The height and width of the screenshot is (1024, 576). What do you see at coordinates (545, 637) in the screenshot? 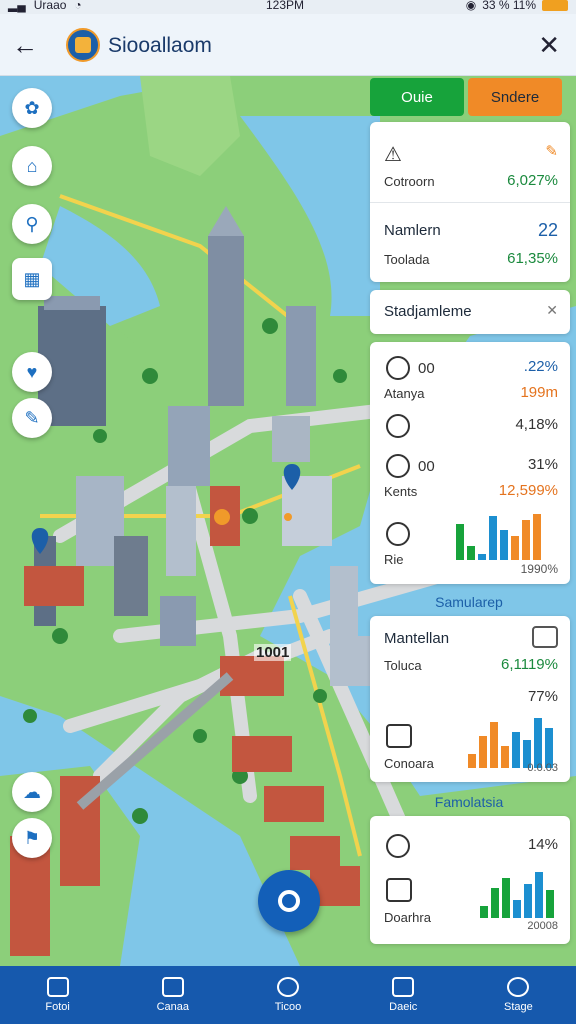
I see `briefcase-icon` at bounding box center [545, 637].